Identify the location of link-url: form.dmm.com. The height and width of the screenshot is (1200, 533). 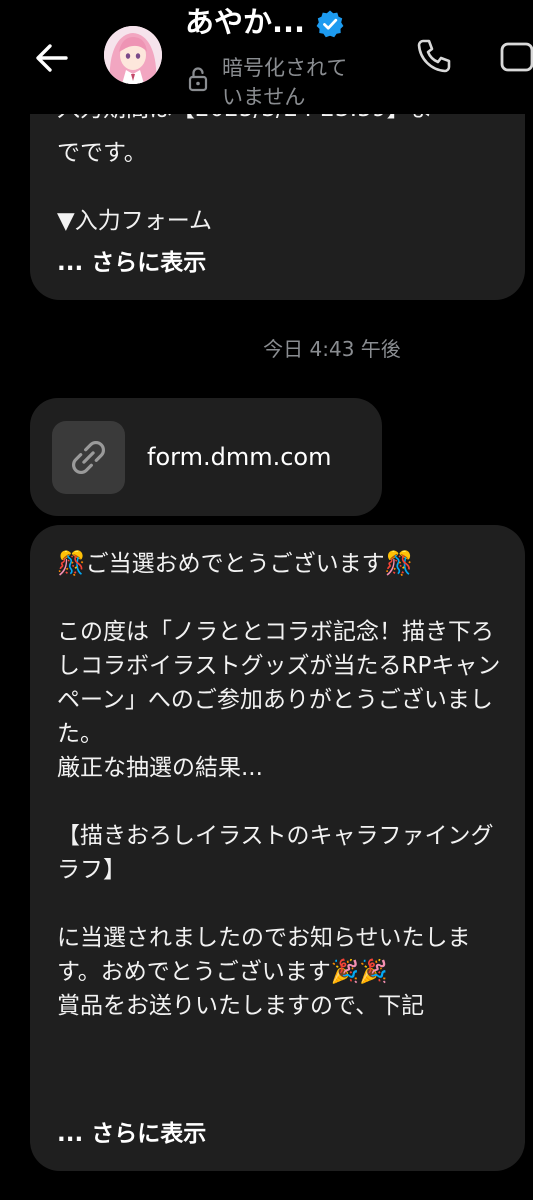
(239, 457).